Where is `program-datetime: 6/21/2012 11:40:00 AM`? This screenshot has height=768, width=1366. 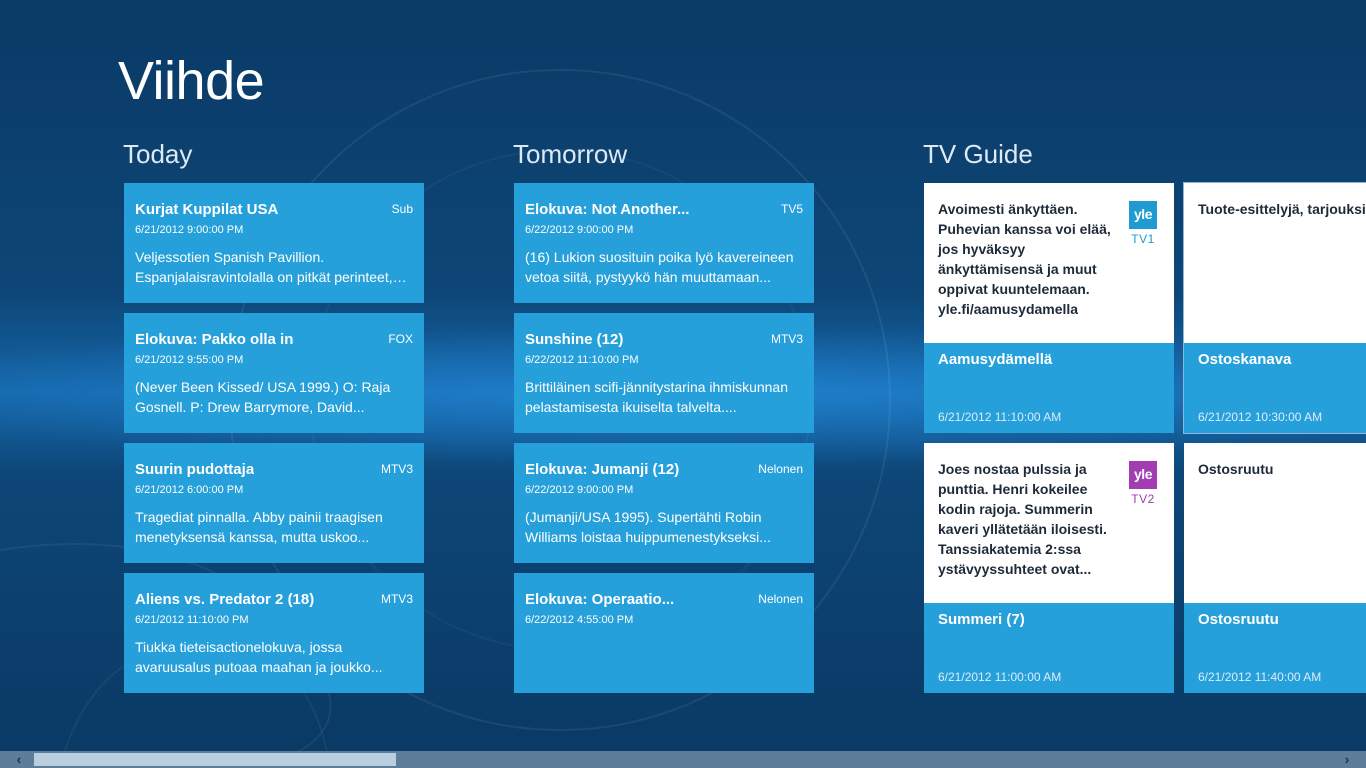 program-datetime: 6/21/2012 11:40:00 AM is located at coordinates (1260, 677).